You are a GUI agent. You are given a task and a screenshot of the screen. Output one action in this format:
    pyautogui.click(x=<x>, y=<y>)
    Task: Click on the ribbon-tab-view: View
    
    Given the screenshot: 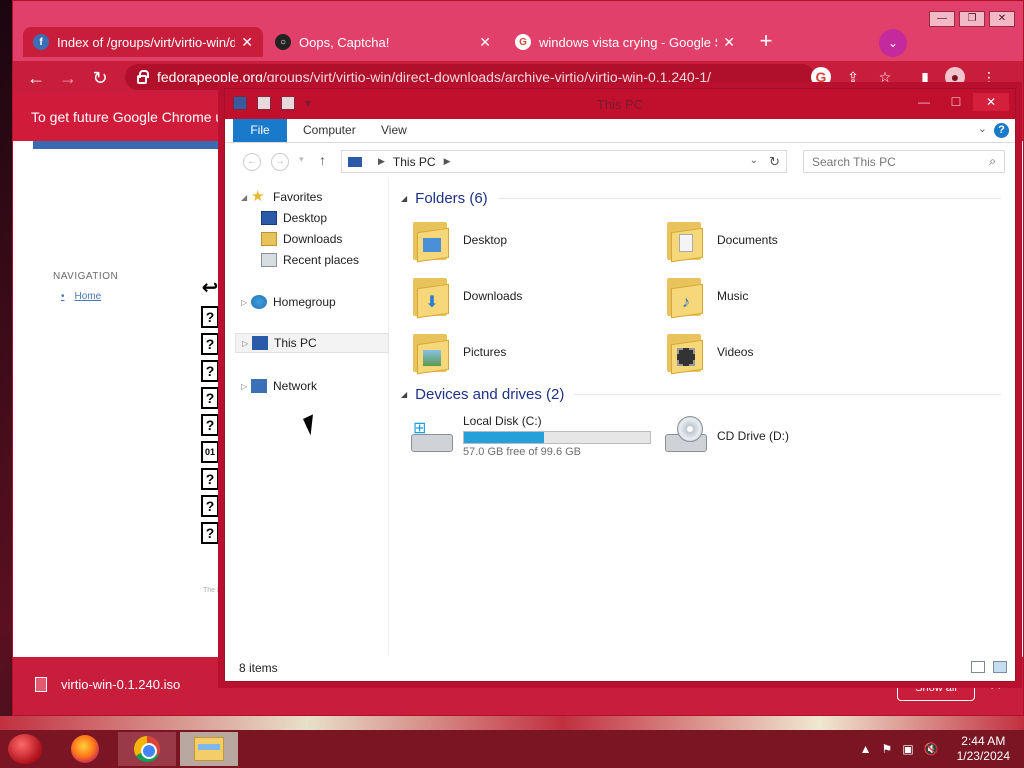 What is the action you would take?
    pyautogui.click(x=394, y=130)
    